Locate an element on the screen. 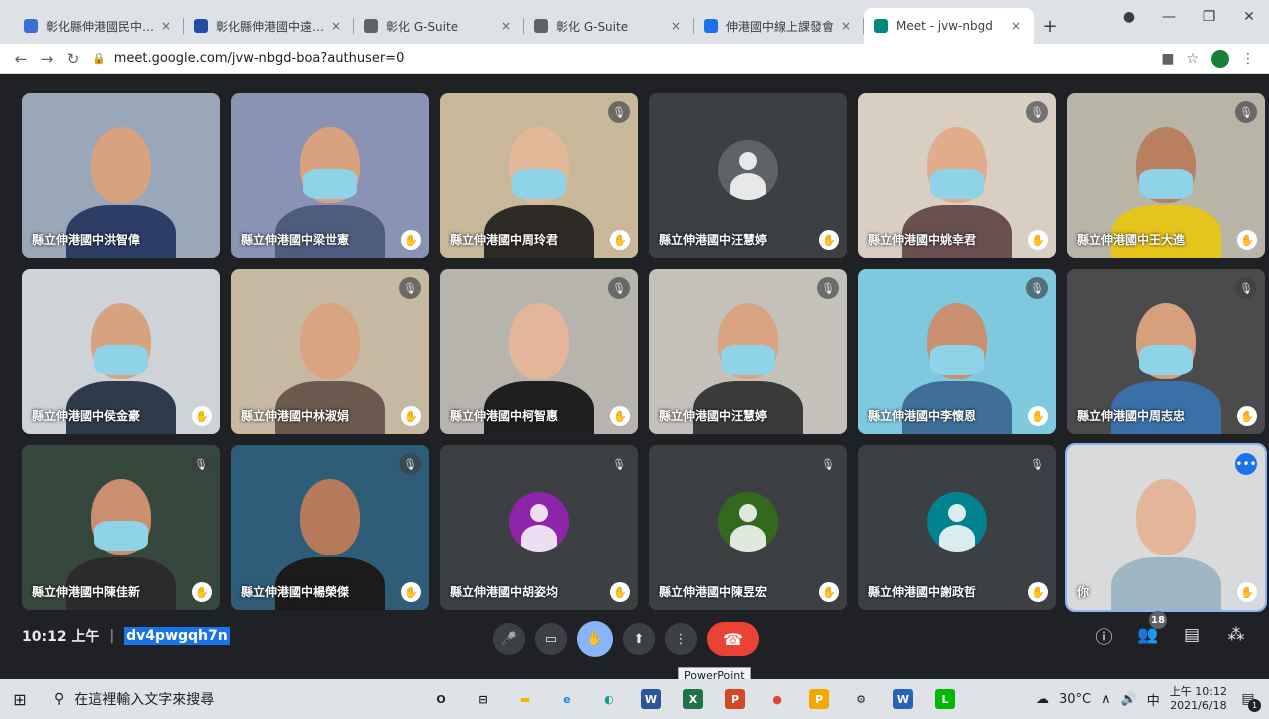 This screenshot has width=1269, height=719. participant-tile: 縣立伸港國中謝政哲 ✋ 🎙 is located at coordinates (957, 527).